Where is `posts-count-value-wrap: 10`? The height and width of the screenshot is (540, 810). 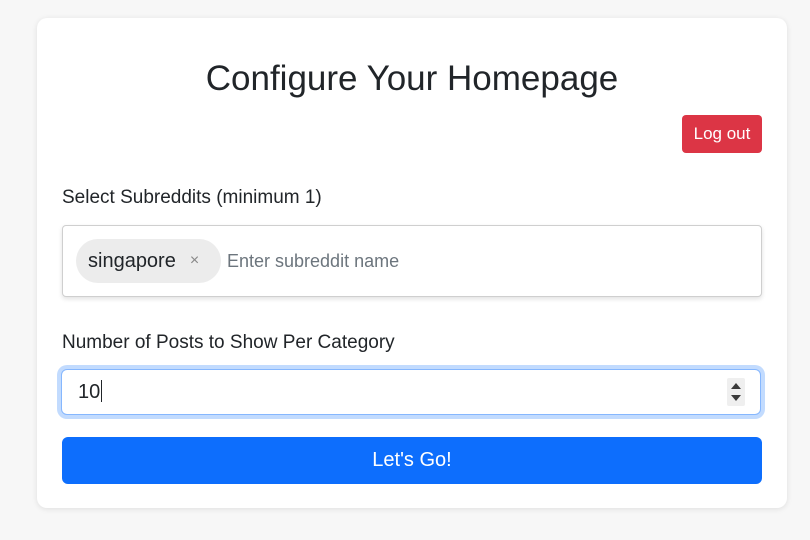 posts-count-value-wrap: 10 is located at coordinates (90, 392).